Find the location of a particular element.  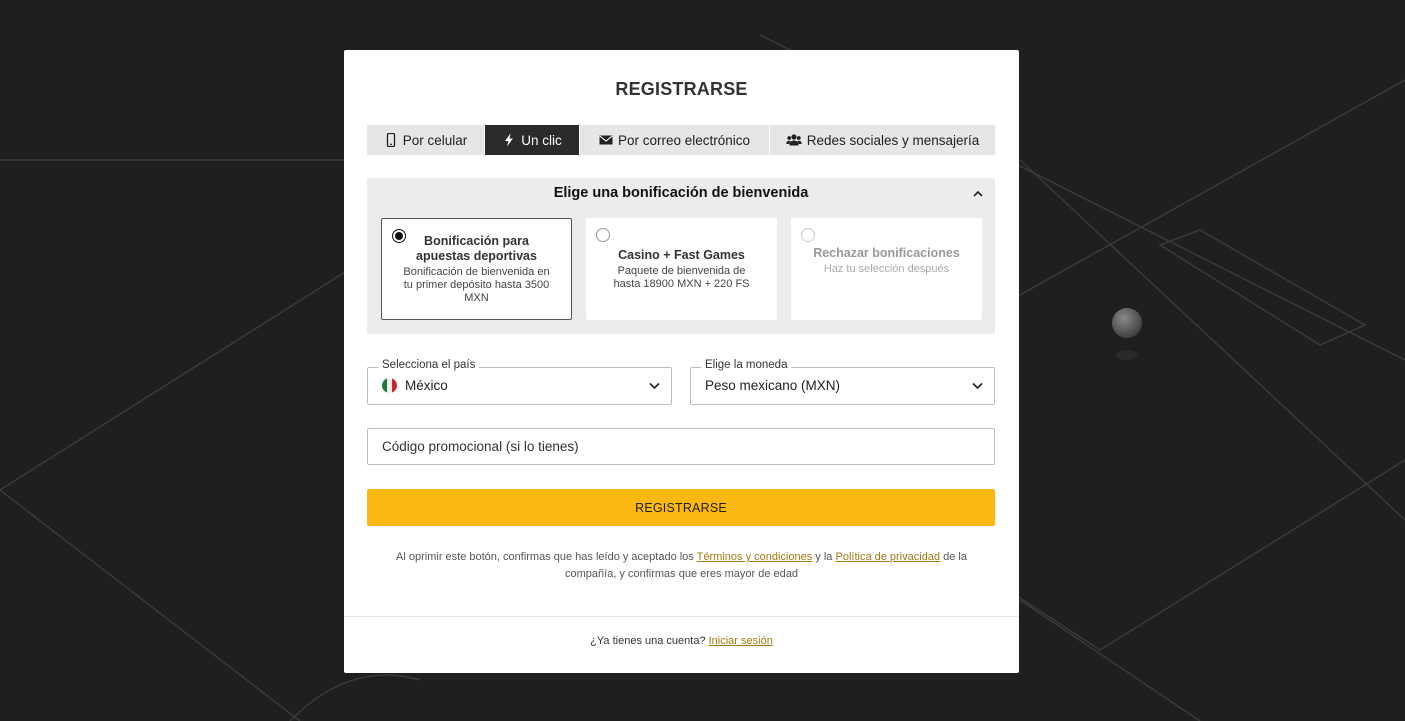

ball-shadow is located at coordinates (1127, 355).